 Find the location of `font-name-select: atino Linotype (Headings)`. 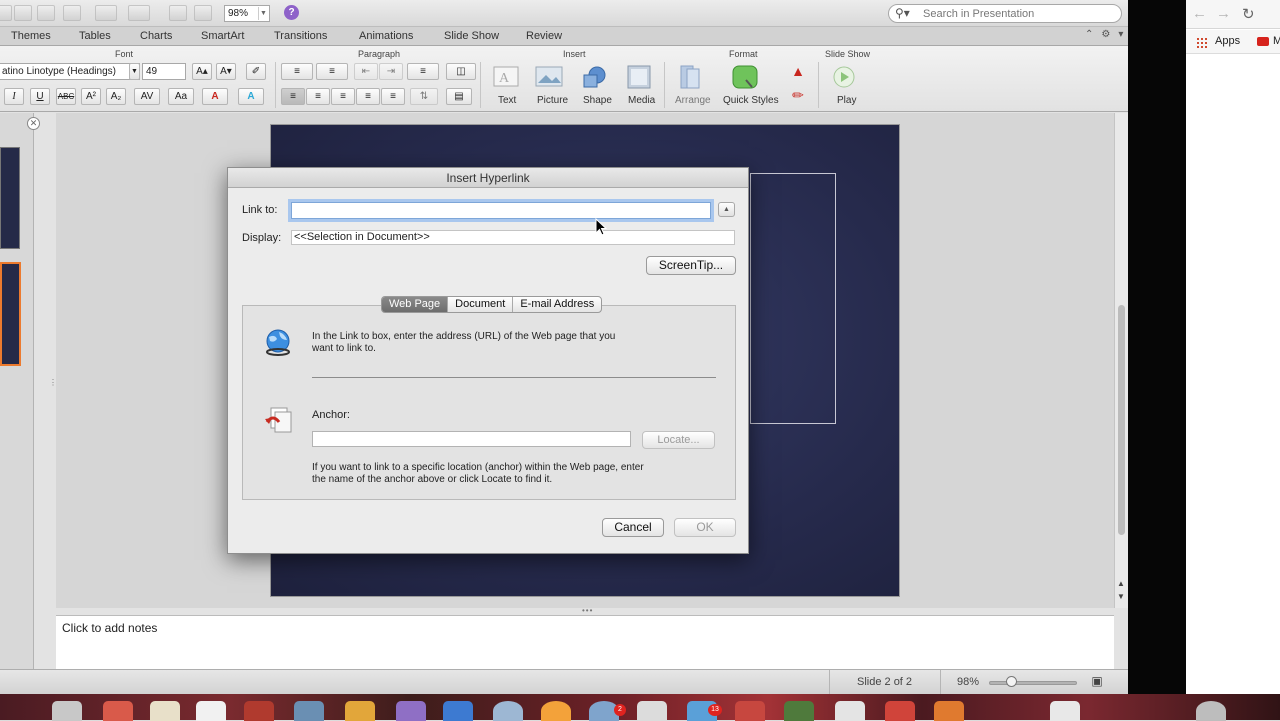

font-name-select: atino Linotype (Headings) is located at coordinates (70, 71).